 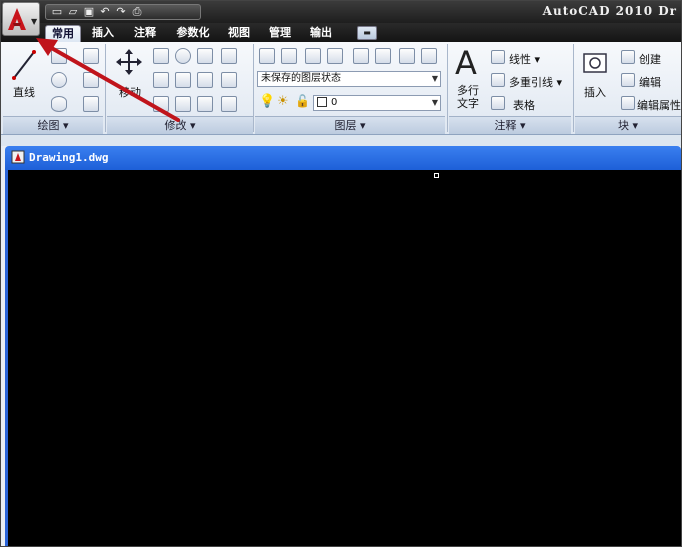 What do you see at coordinates (609, 11) in the screenshot?
I see `window-title: AutoCAD 2010 Dr` at bounding box center [609, 11].